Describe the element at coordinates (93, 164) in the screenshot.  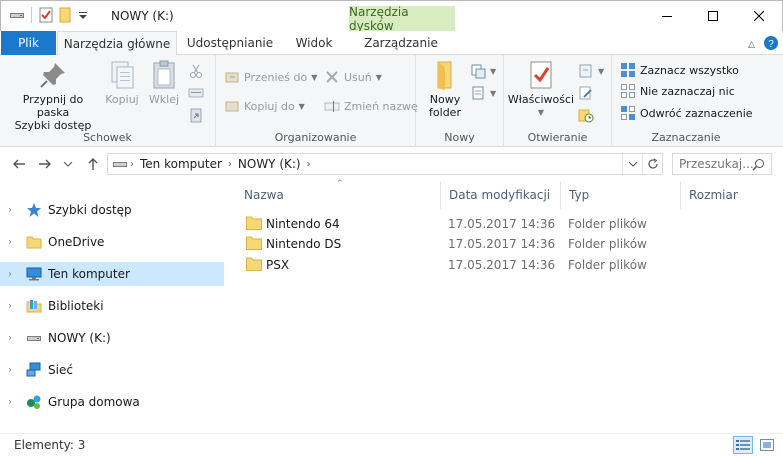
I see `up-button` at that location.